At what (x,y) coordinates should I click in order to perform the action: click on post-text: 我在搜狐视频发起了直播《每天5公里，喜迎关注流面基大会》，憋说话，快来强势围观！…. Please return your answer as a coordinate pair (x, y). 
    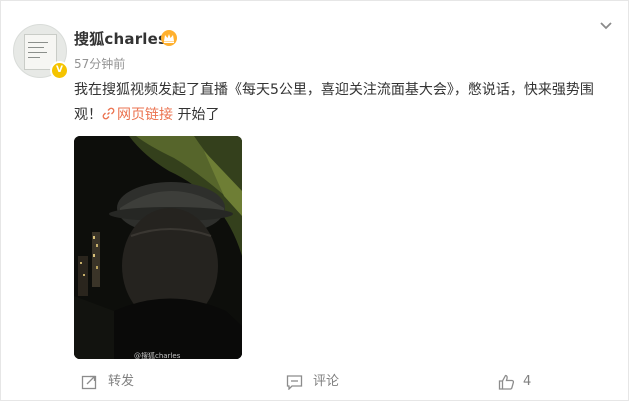
    Looking at the image, I should click on (344, 103).